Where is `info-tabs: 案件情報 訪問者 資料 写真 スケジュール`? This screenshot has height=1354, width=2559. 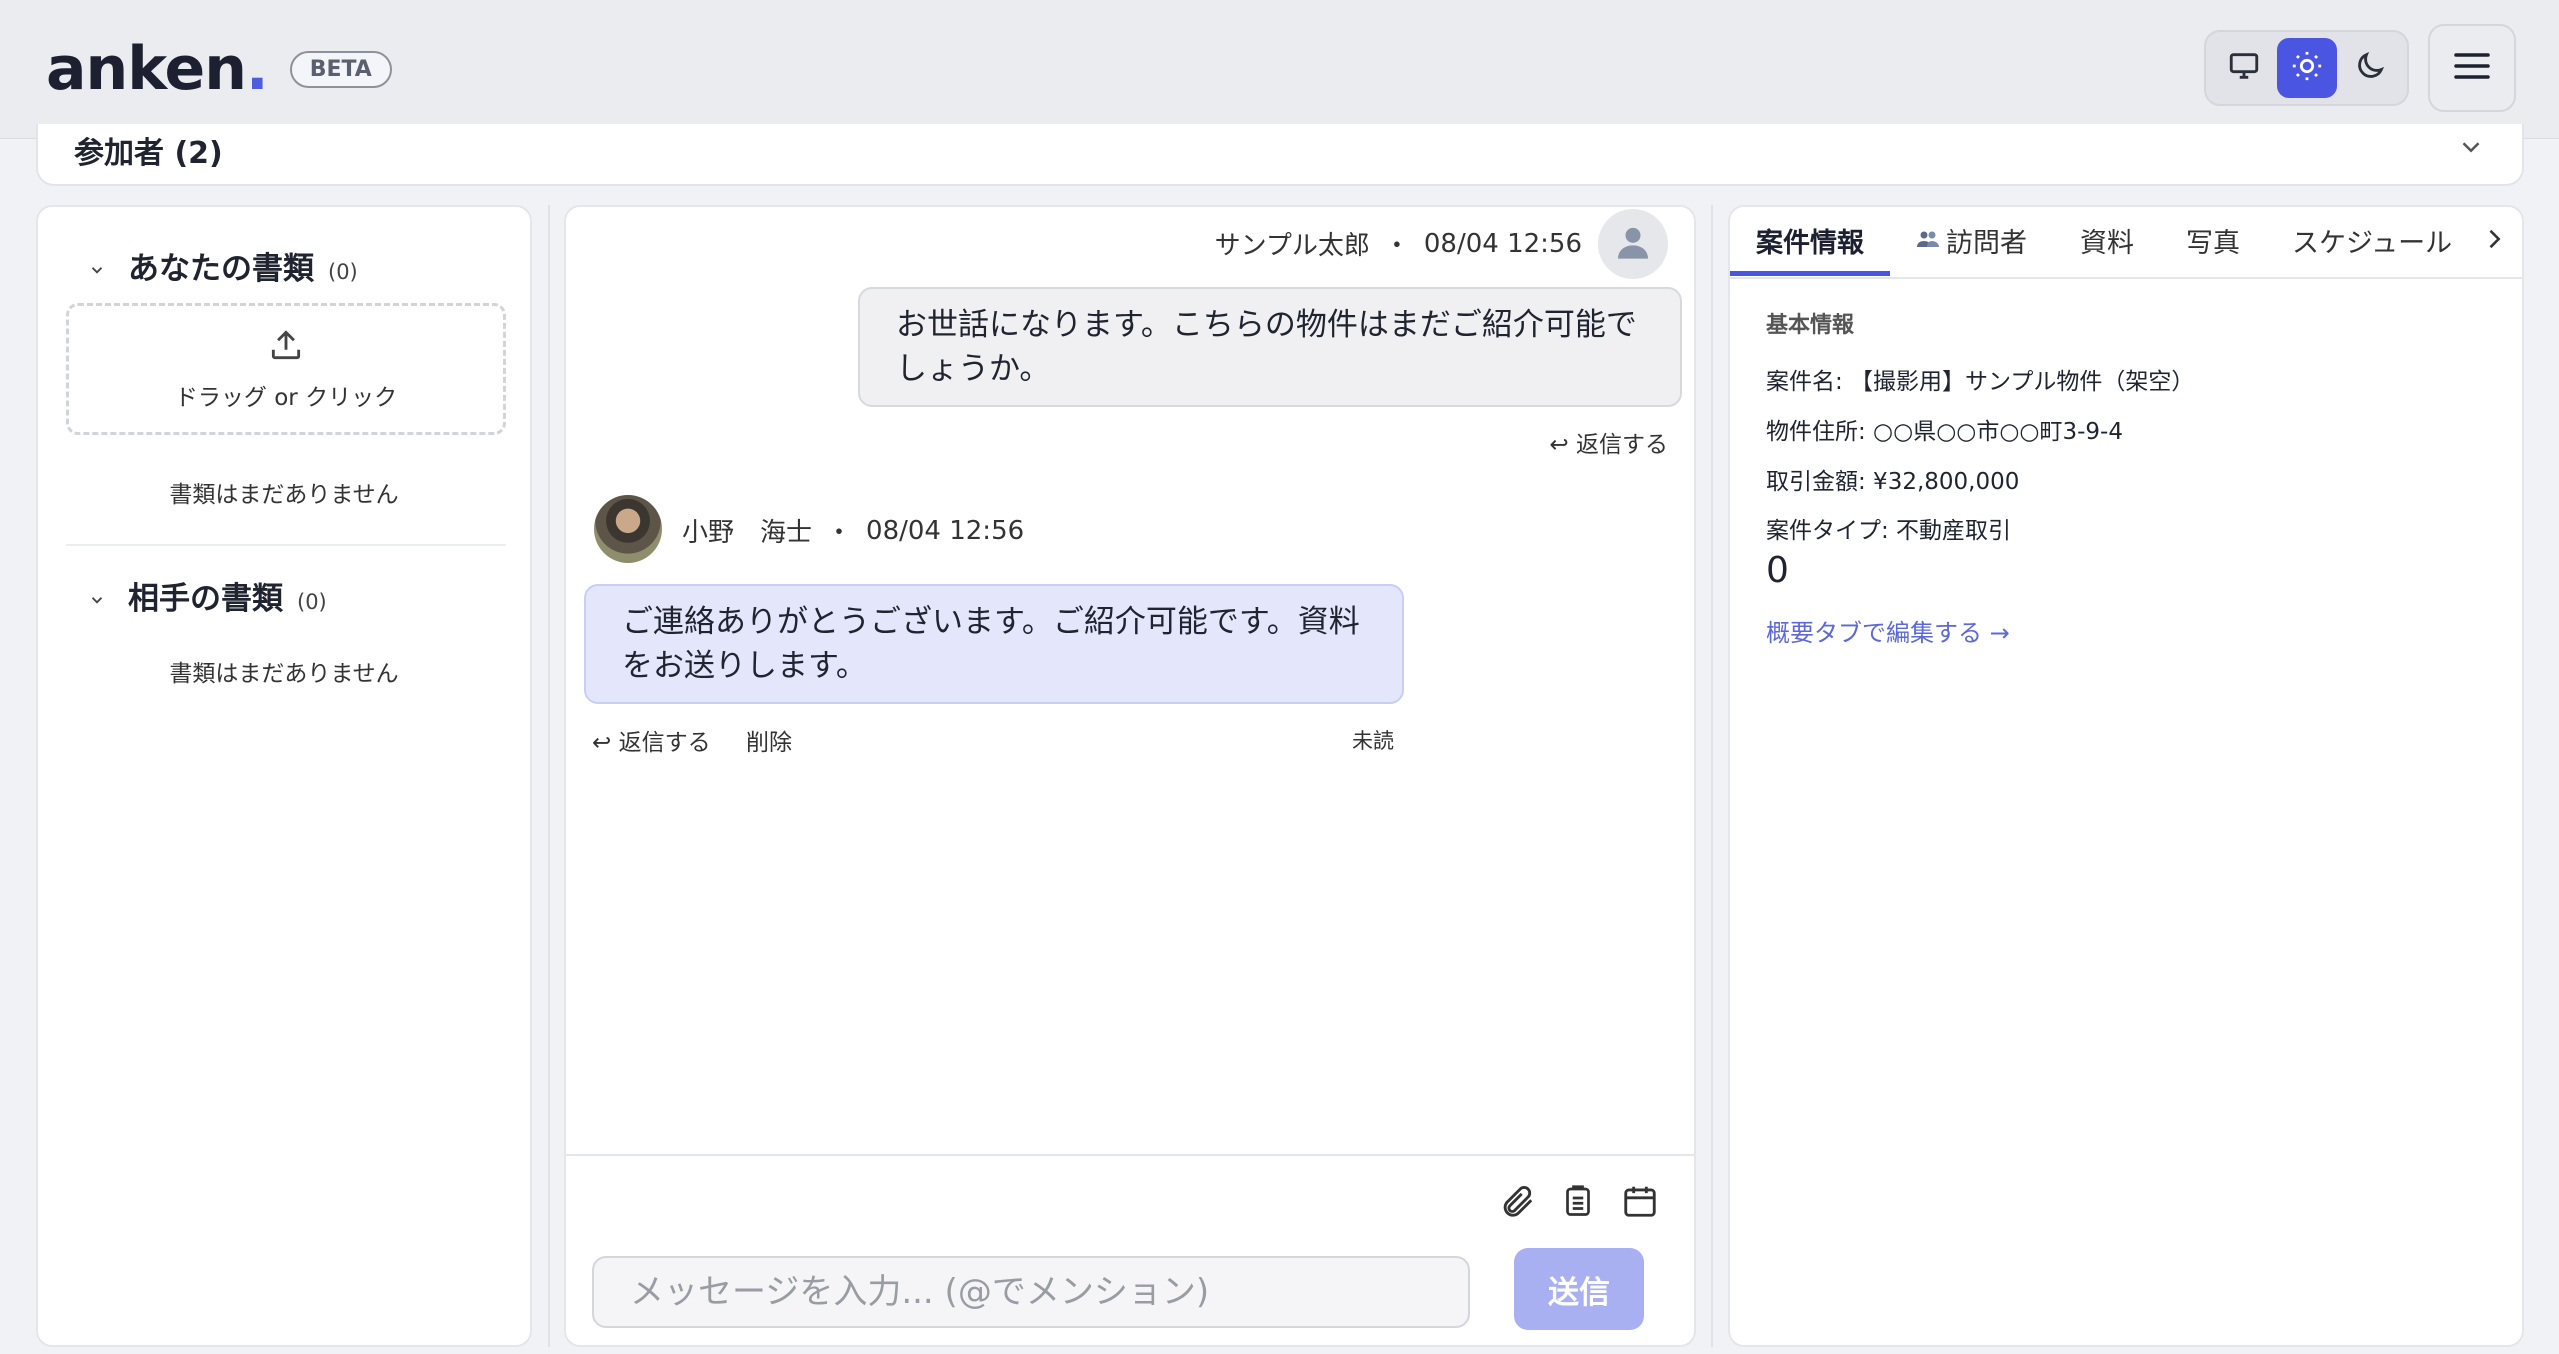
info-tabs: 案件情報 訪問者 資料 写真 スケジュール is located at coordinates (2126, 243).